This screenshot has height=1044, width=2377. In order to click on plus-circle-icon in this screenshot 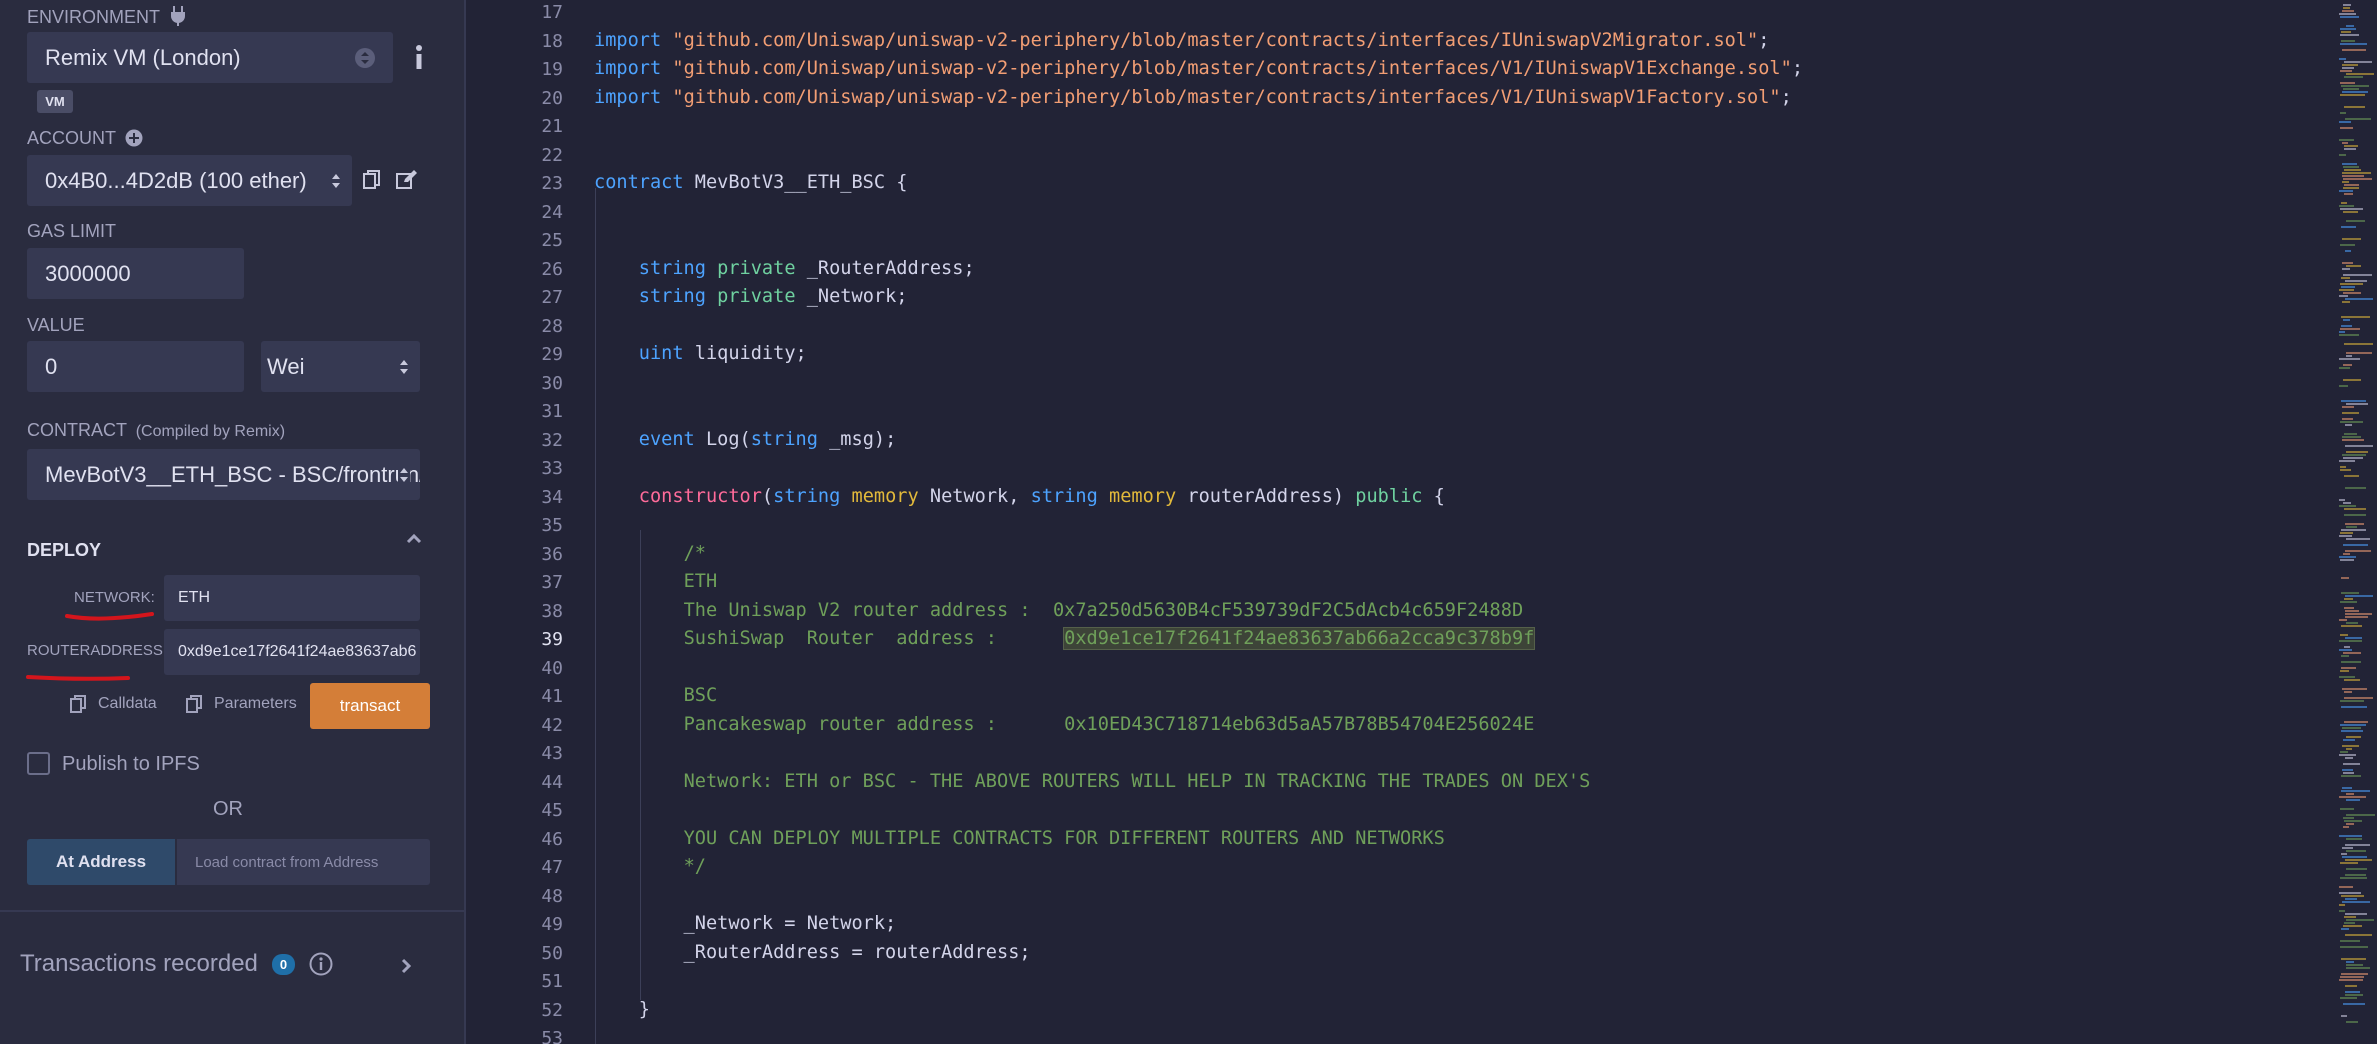, I will do `click(134, 138)`.